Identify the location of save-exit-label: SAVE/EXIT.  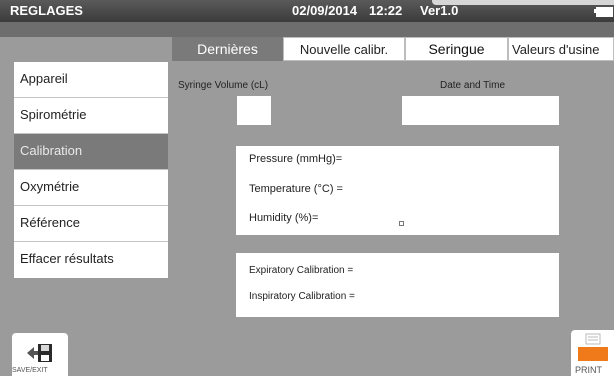
(30, 370).